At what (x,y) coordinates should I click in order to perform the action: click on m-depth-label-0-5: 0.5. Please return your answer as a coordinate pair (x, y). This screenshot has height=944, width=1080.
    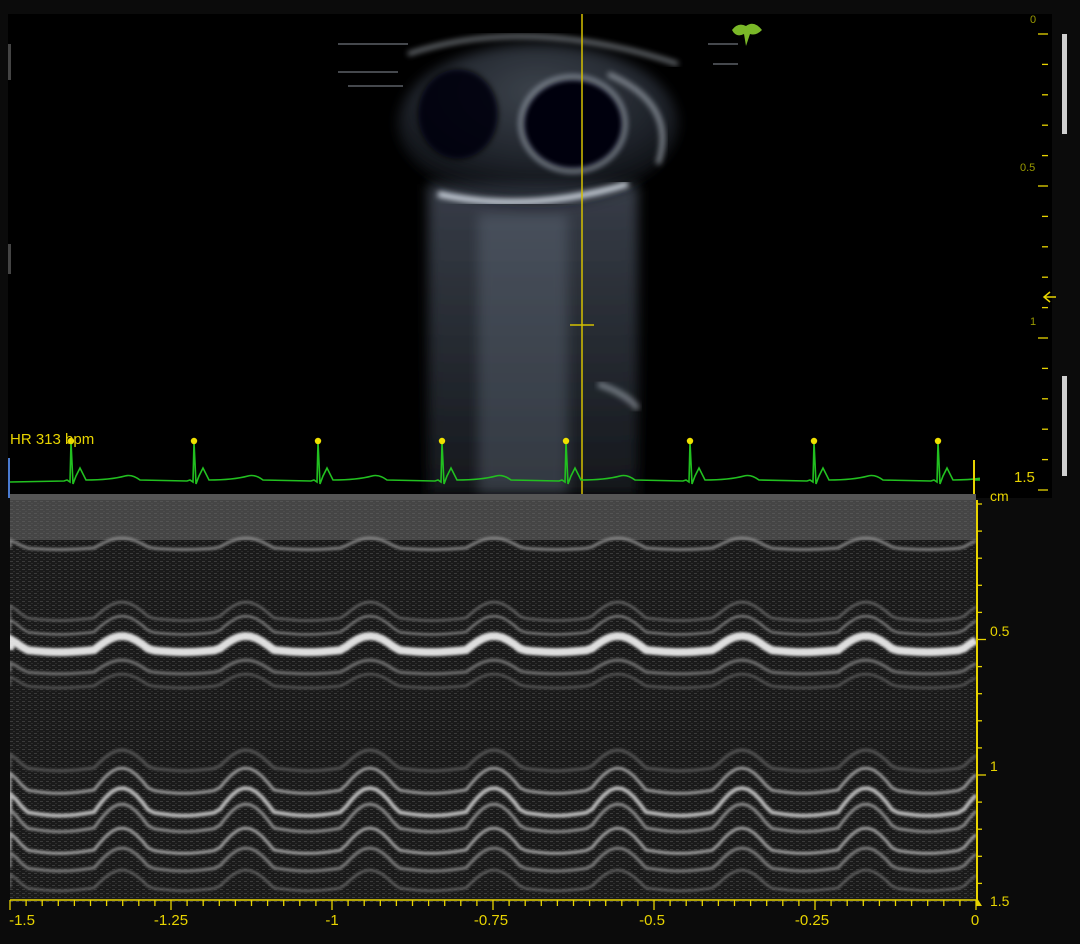
    Looking at the image, I should click on (1000, 631).